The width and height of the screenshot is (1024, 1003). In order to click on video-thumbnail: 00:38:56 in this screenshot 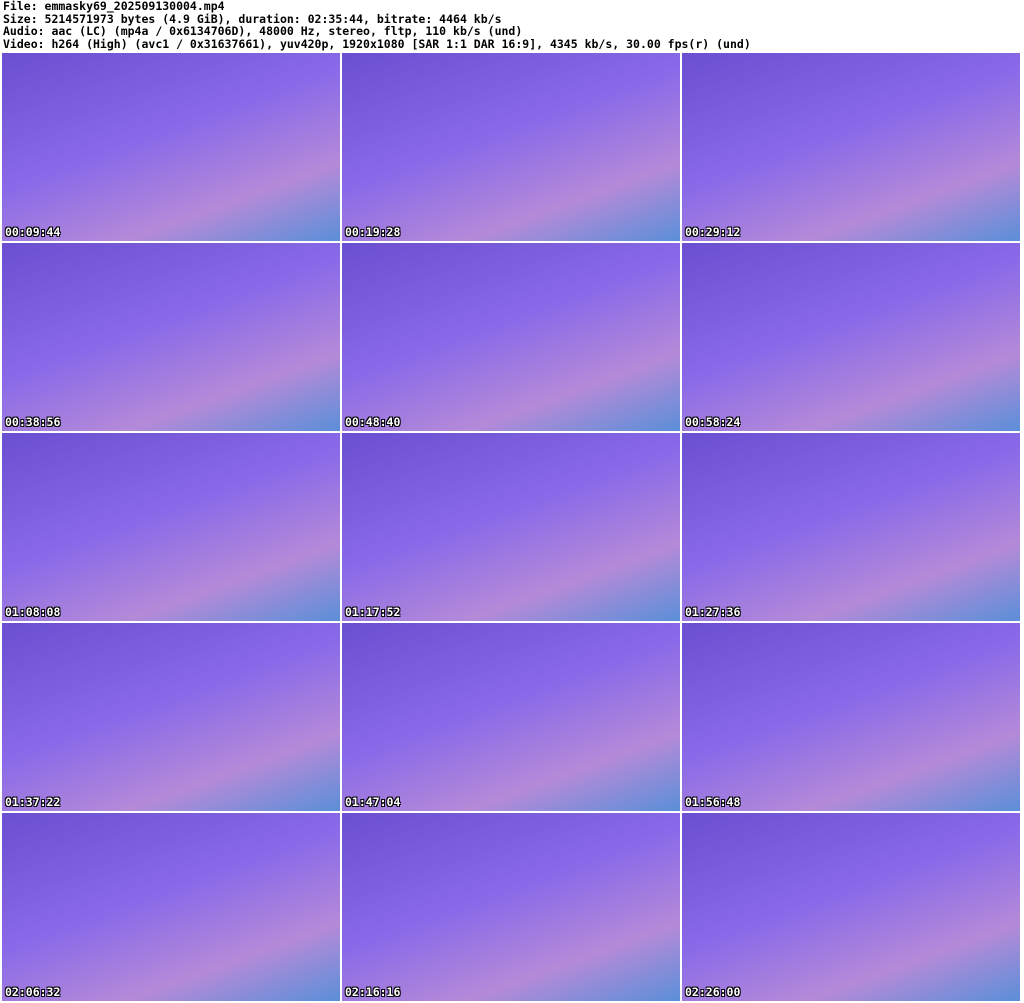, I will do `click(171, 337)`.